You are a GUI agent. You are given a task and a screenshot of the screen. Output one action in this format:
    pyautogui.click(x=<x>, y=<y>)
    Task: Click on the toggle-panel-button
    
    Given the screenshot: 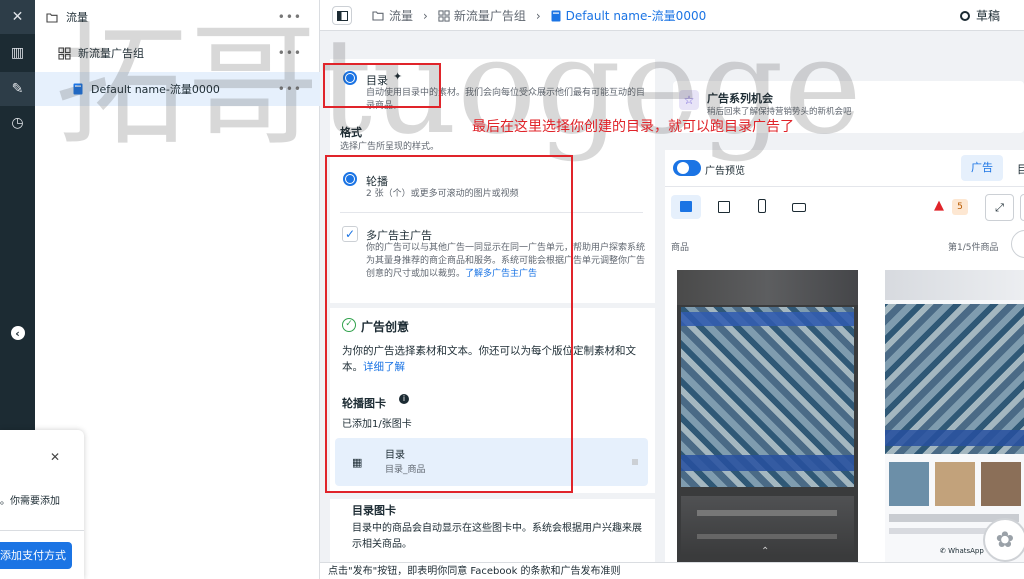 What is the action you would take?
    pyautogui.click(x=342, y=15)
    